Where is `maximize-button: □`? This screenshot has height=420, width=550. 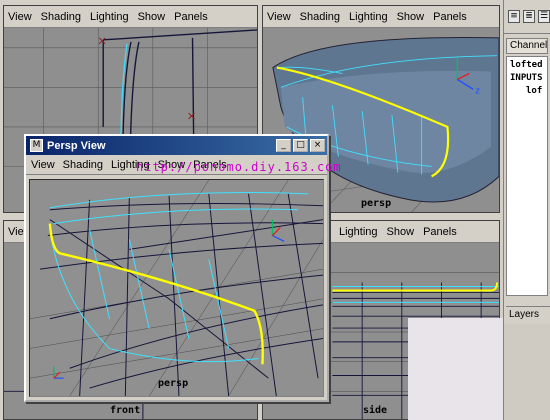
maximize-button: □ is located at coordinates (300, 145).